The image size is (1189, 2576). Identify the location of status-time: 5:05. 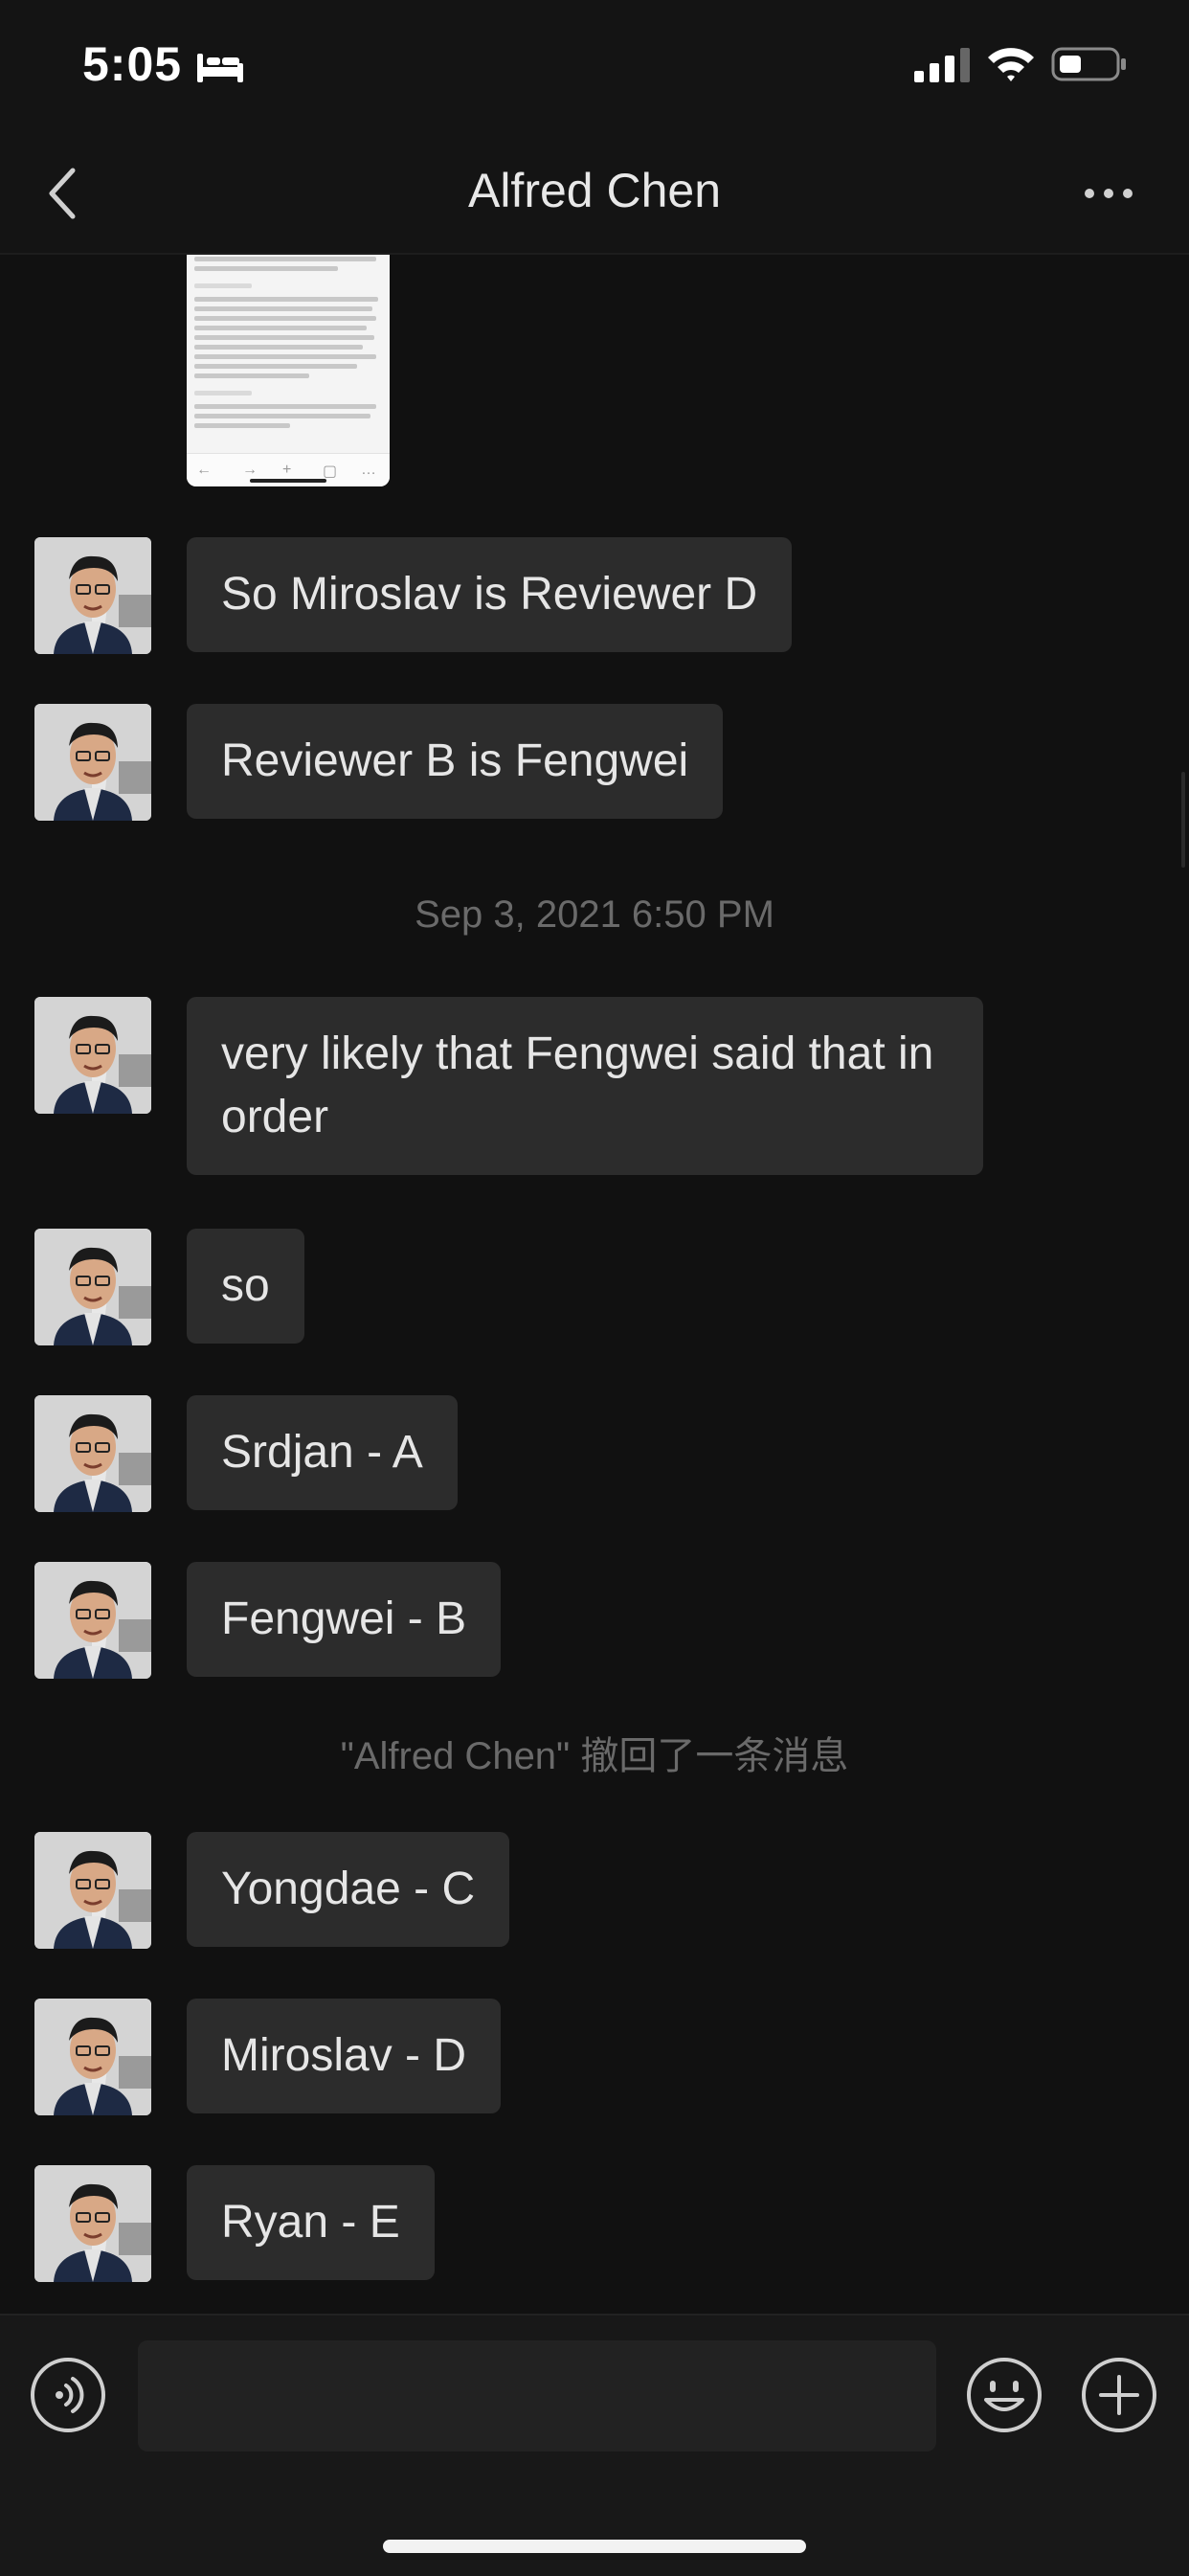
(132, 64).